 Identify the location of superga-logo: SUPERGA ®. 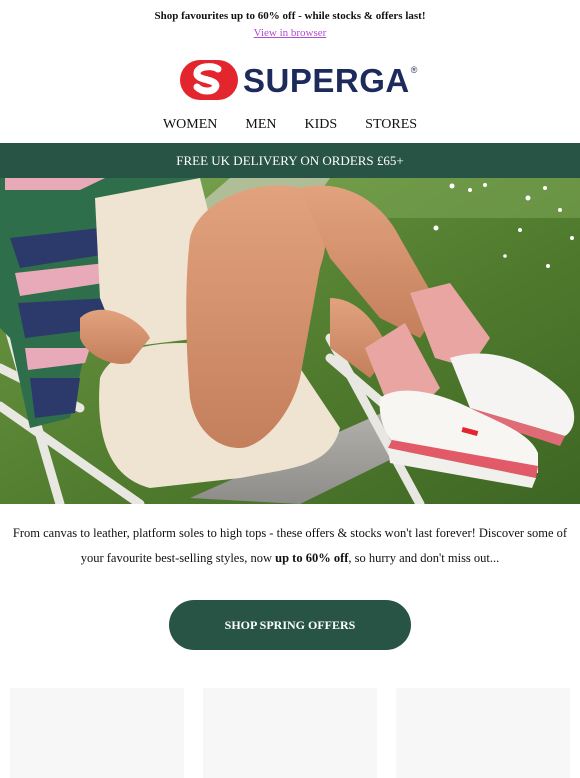
(298, 80).